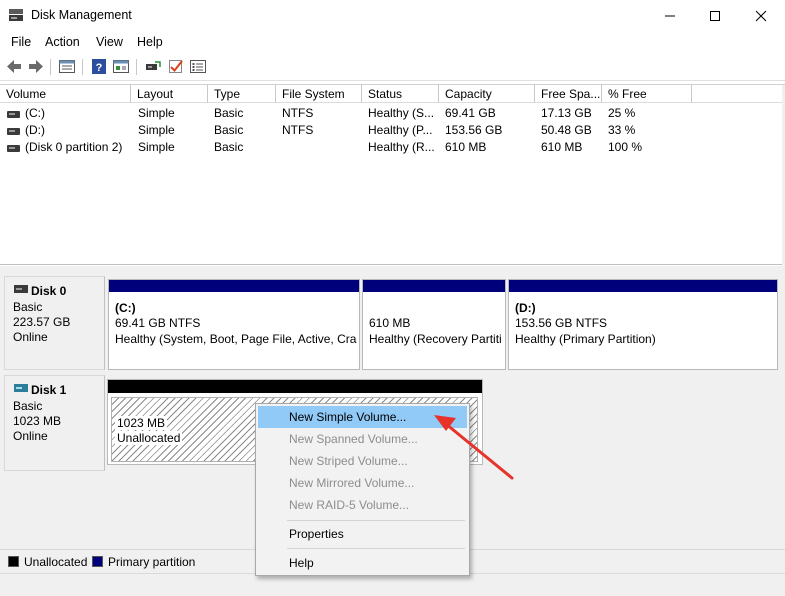 The image size is (785, 596). Describe the element at coordinates (561, 323) in the screenshot. I see `partition-size: 153.56 GB NTFS` at that location.